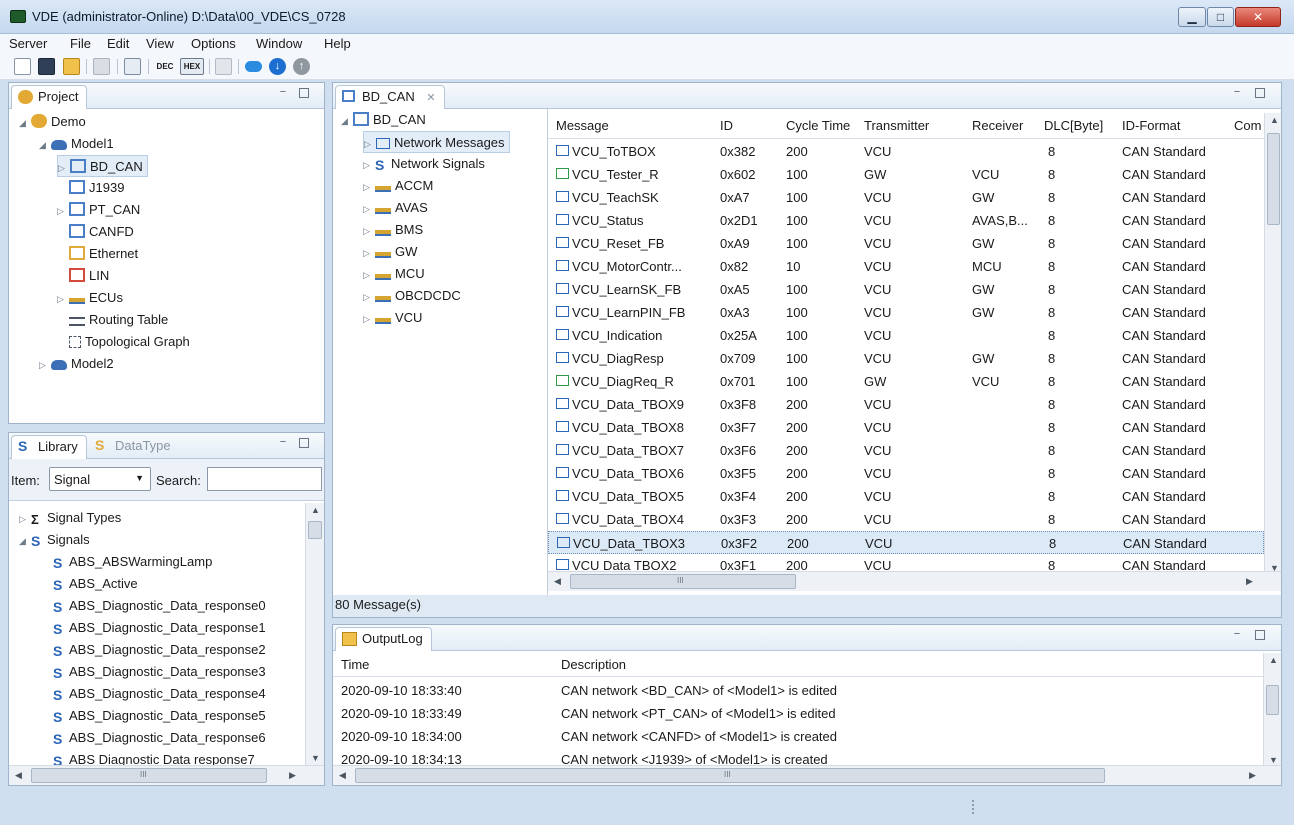 This screenshot has height=825, width=1294. Describe the element at coordinates (906, 312) in the screenshot. I see `table-row: VCU_LearnPIN_FB 0xA3 100 VCU GW 8 CAN Standard` at that location.